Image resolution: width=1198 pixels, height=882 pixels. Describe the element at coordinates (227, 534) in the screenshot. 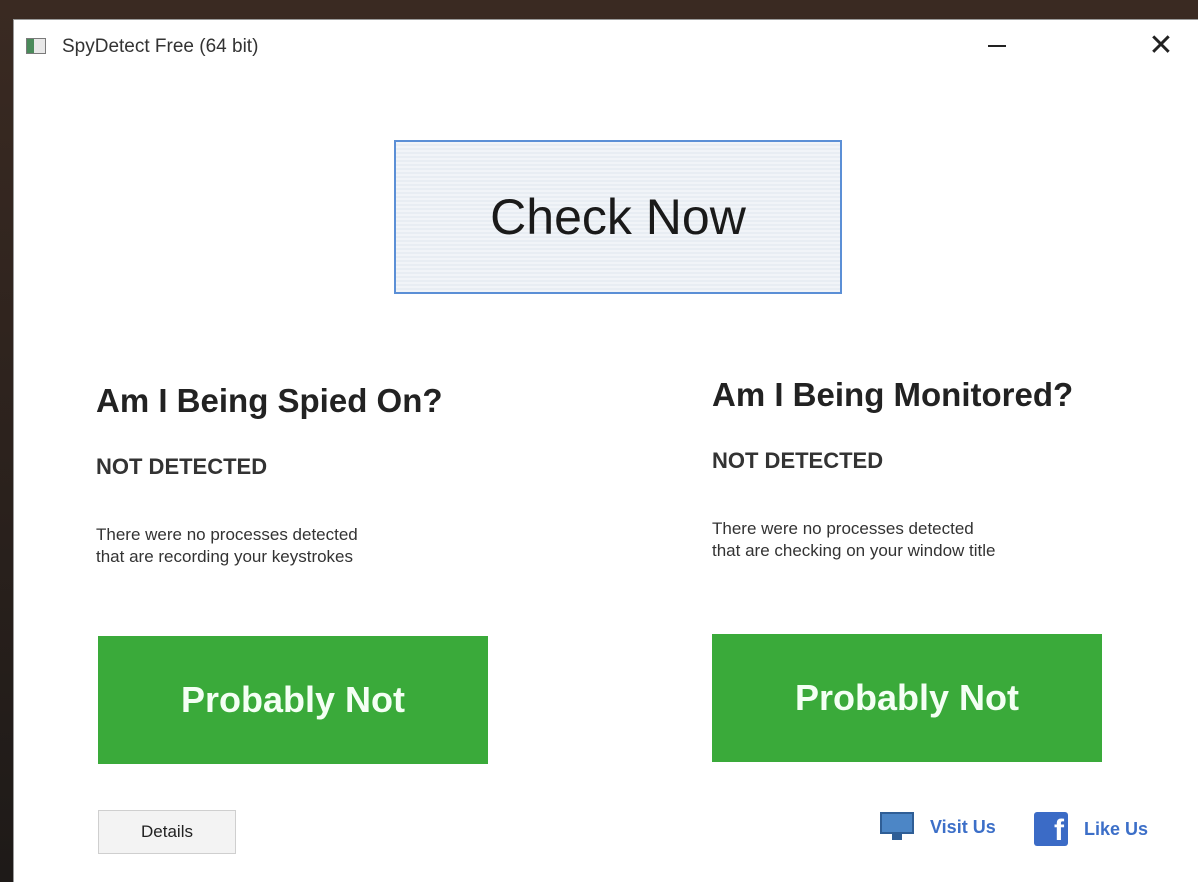

I see `spied-on-description-line-1: There were no processes detected` at that location.